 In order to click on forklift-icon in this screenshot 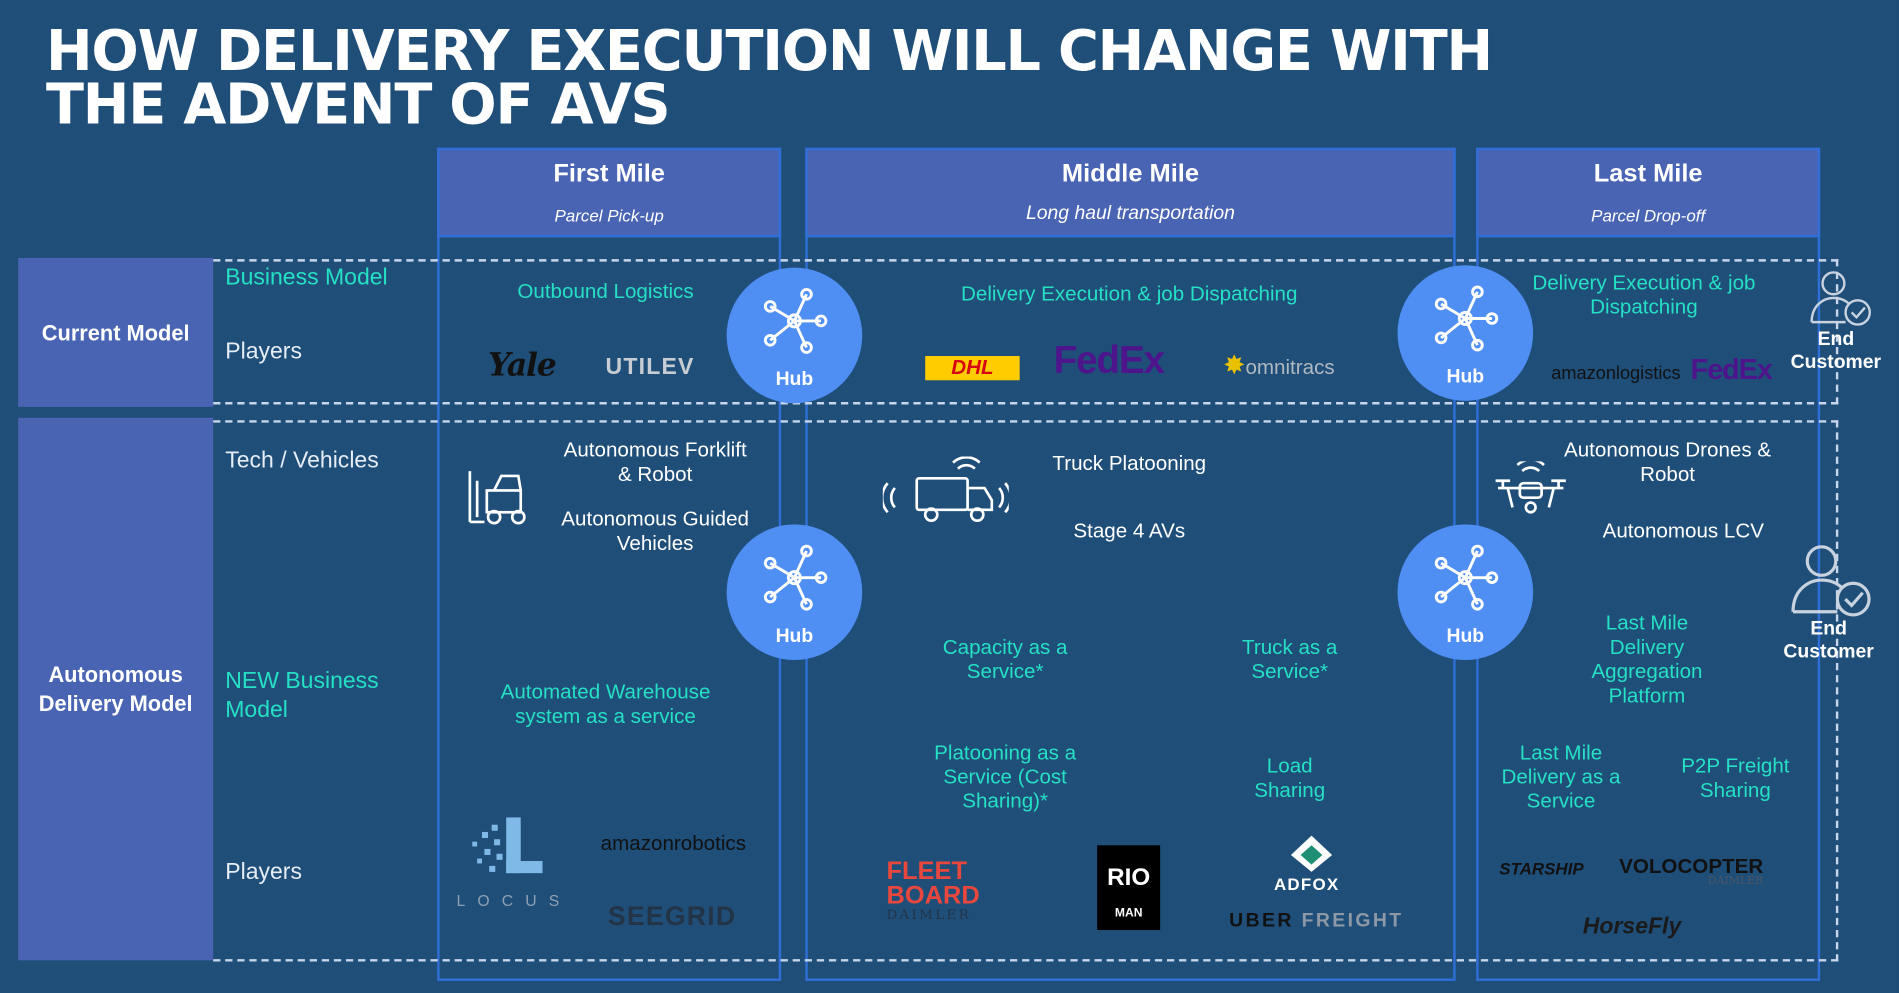, I will do `click(501, 502)`.